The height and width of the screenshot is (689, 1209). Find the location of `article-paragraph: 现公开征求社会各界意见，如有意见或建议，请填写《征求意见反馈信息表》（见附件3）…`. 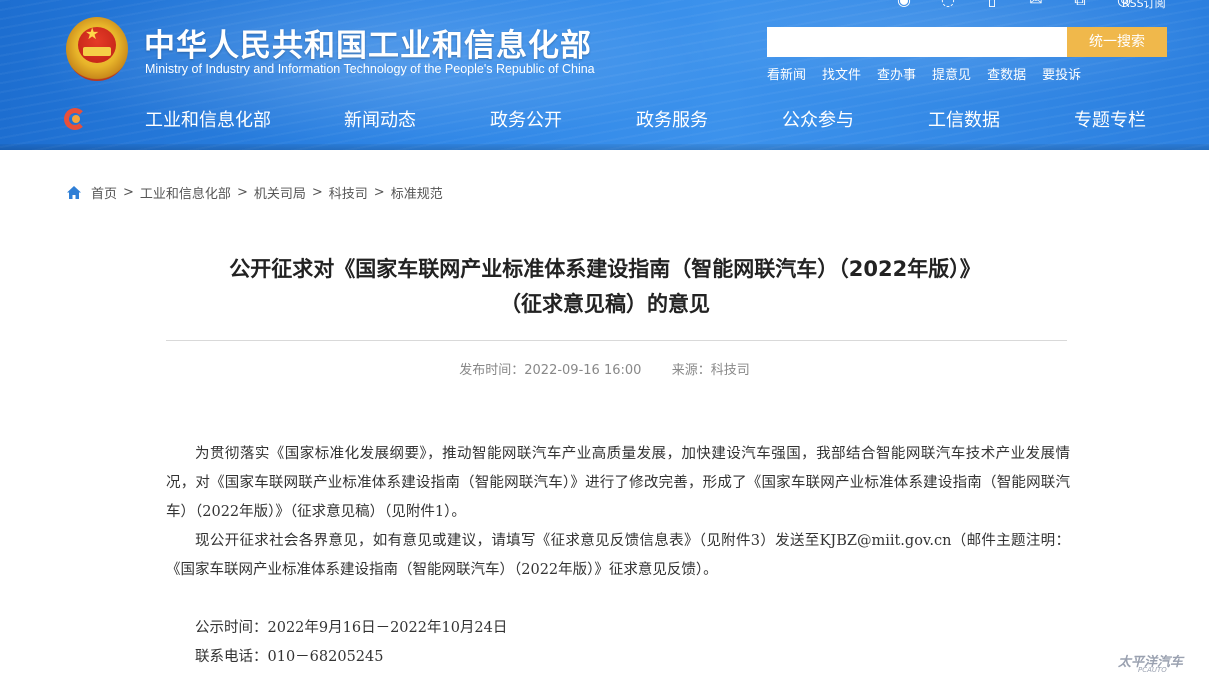

article-paragraph: 现公开征求社会各界意见，如有意见或建议，请填写《征求意见反馈信息表》（见附件3）… is located at coordinates (618, 555).